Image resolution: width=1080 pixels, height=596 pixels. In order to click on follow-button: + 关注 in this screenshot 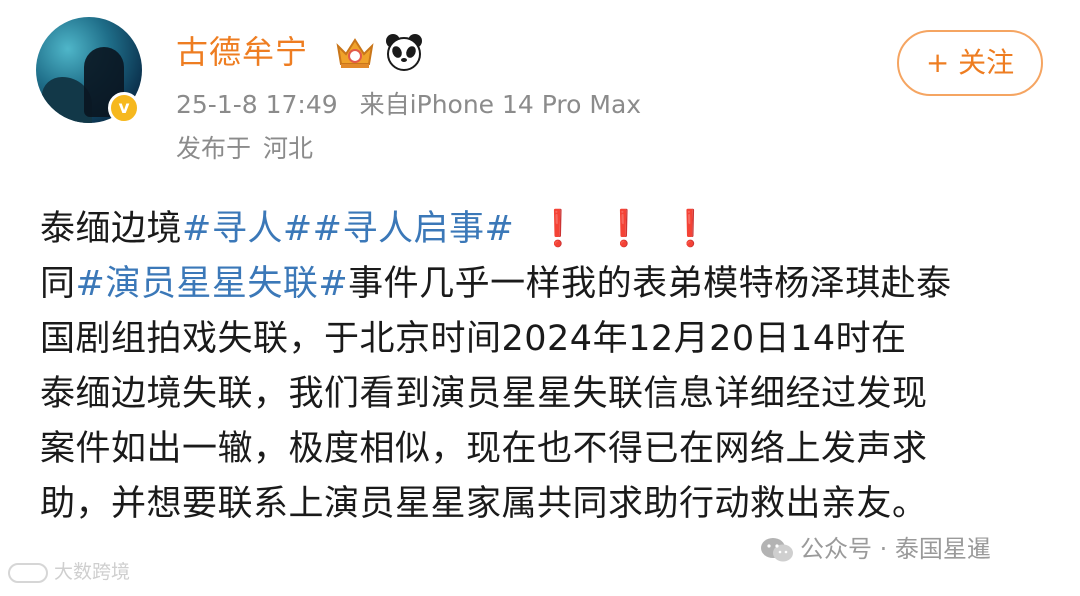, I will do `click(970, 63)`.